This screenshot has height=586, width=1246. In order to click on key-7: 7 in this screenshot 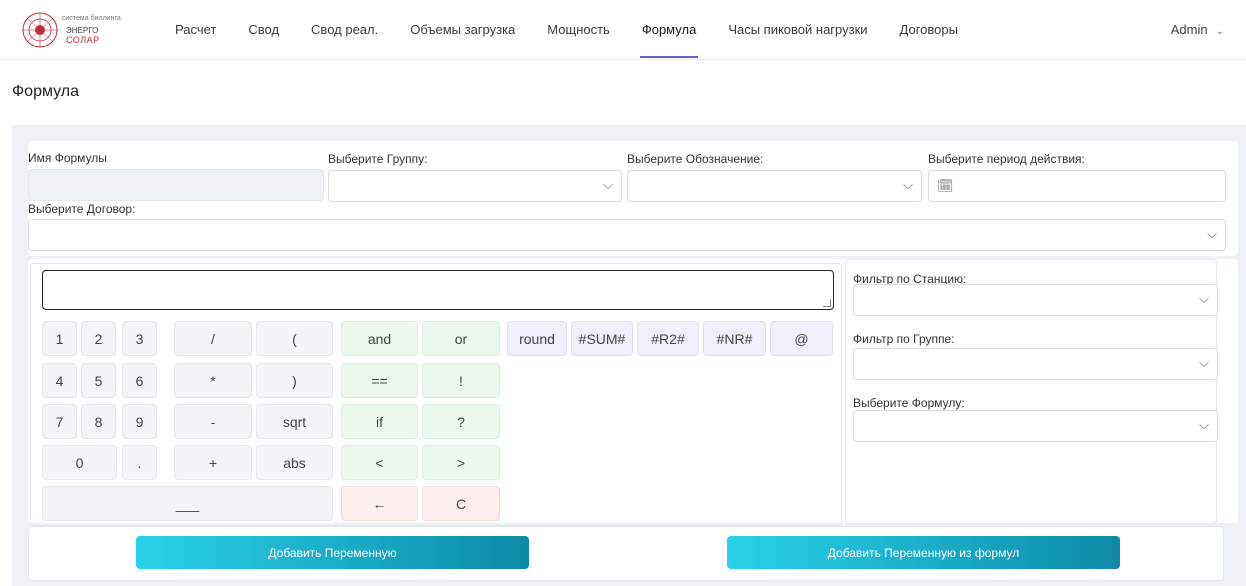, I will do `click(59, 421)`.